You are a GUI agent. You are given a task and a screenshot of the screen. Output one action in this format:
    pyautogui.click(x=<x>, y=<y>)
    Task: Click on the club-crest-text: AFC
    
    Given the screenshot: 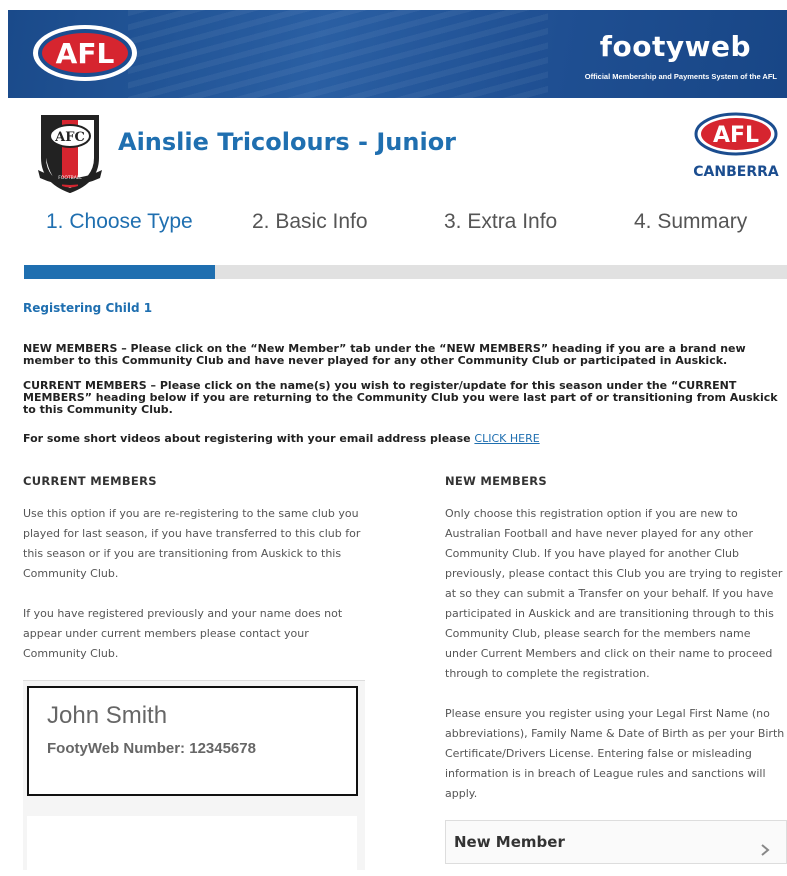 What is the action you would take?
    pyautogui.click(x=69, y=137)
    